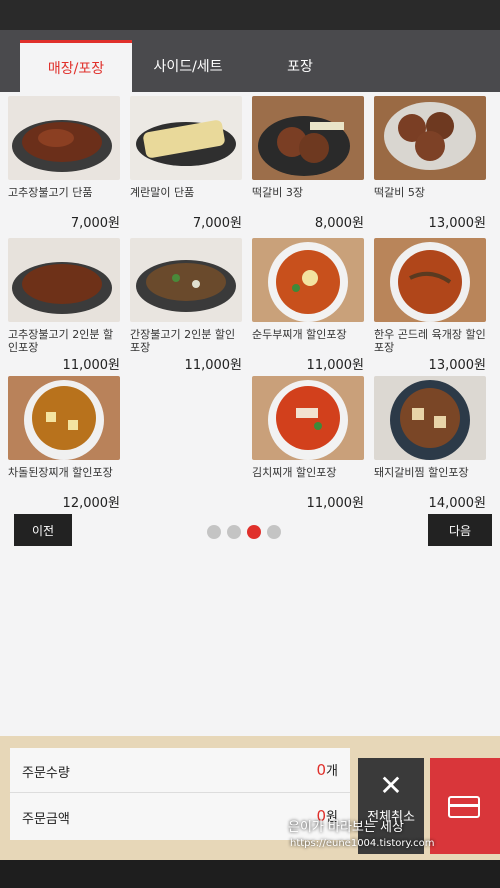  What do you see at coordinates (50, 192) in the screenshot?
I see `item-name: 고추장불고기 단품` at bounding box center [50, 192].